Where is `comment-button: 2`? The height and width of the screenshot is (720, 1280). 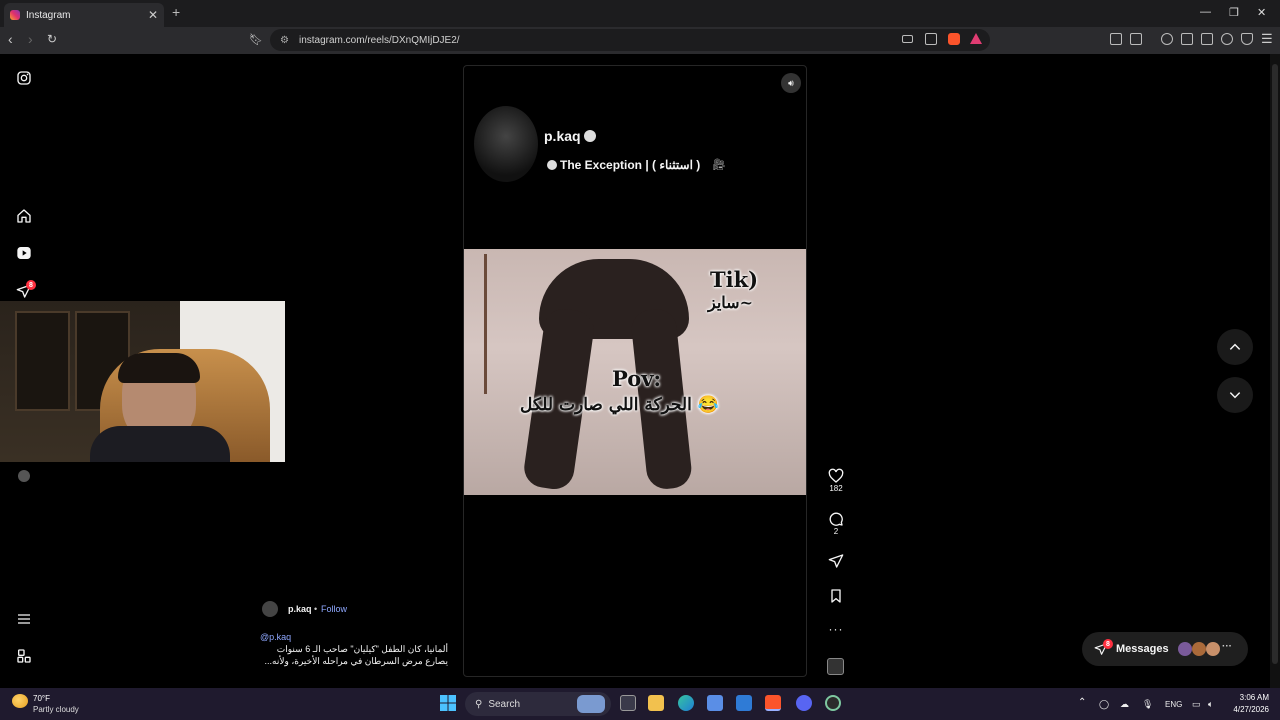 comment-button: 2 is located at coordinates (836, 523).